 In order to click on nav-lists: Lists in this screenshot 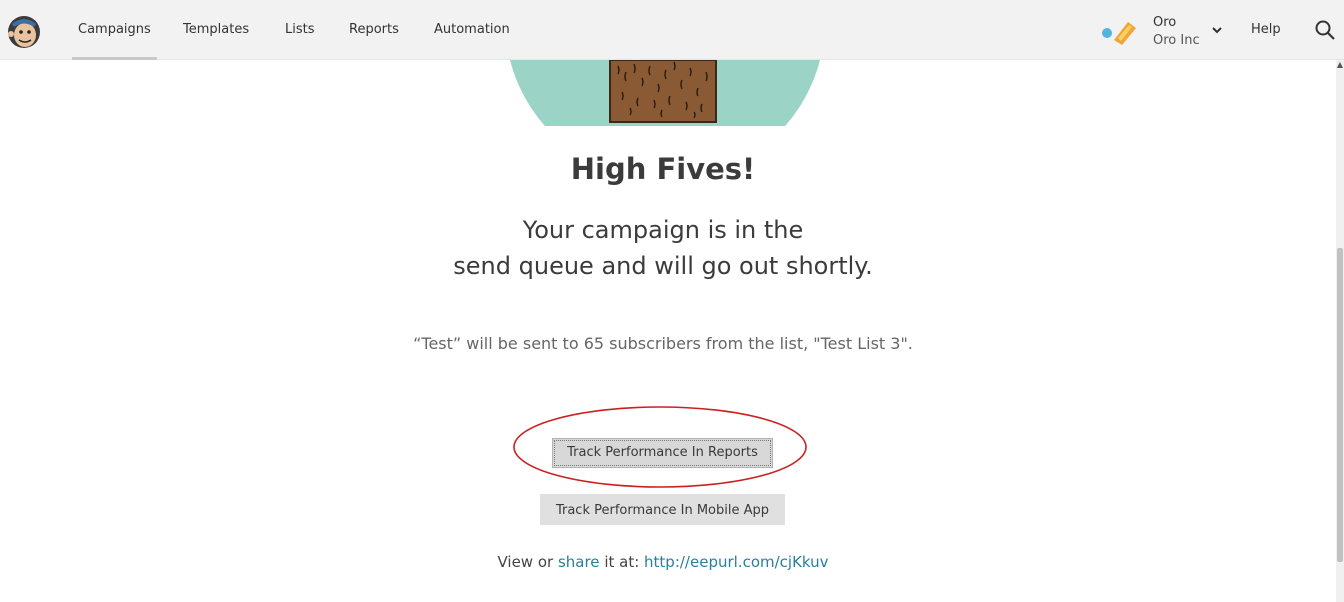, I will do `click(300, 30)`.